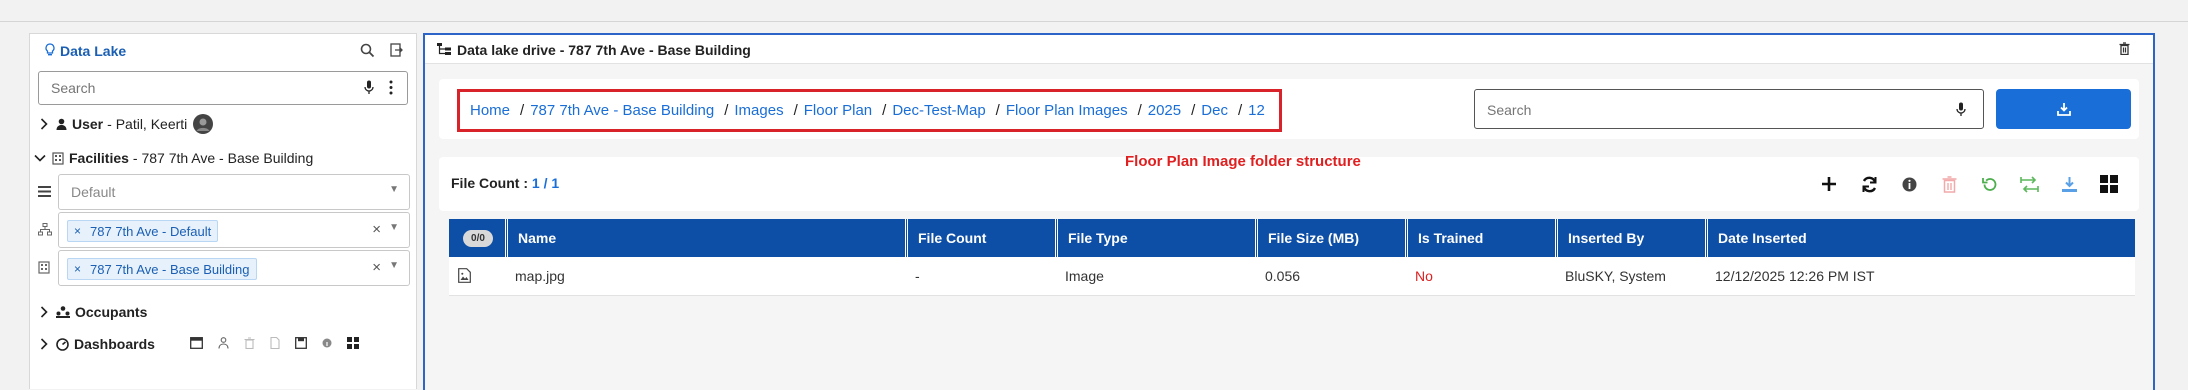  What do you see at coordinates (99, 158) in the screenshot?
I see `facilities-label: Facilities` at bounding box center [99, 158].